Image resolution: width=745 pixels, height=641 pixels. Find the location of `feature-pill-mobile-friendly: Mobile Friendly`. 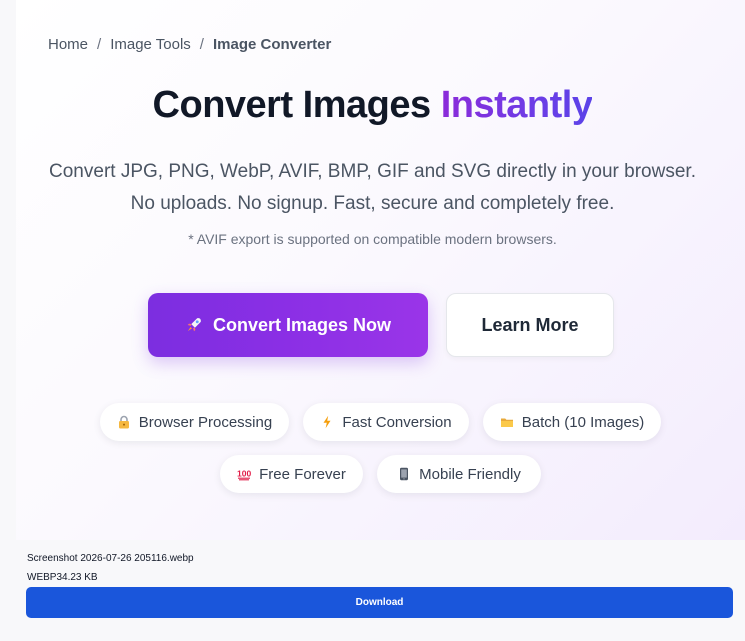

feature-pill-mobile-friendly: Mobile Friendly is located at coordinates (459, 474).